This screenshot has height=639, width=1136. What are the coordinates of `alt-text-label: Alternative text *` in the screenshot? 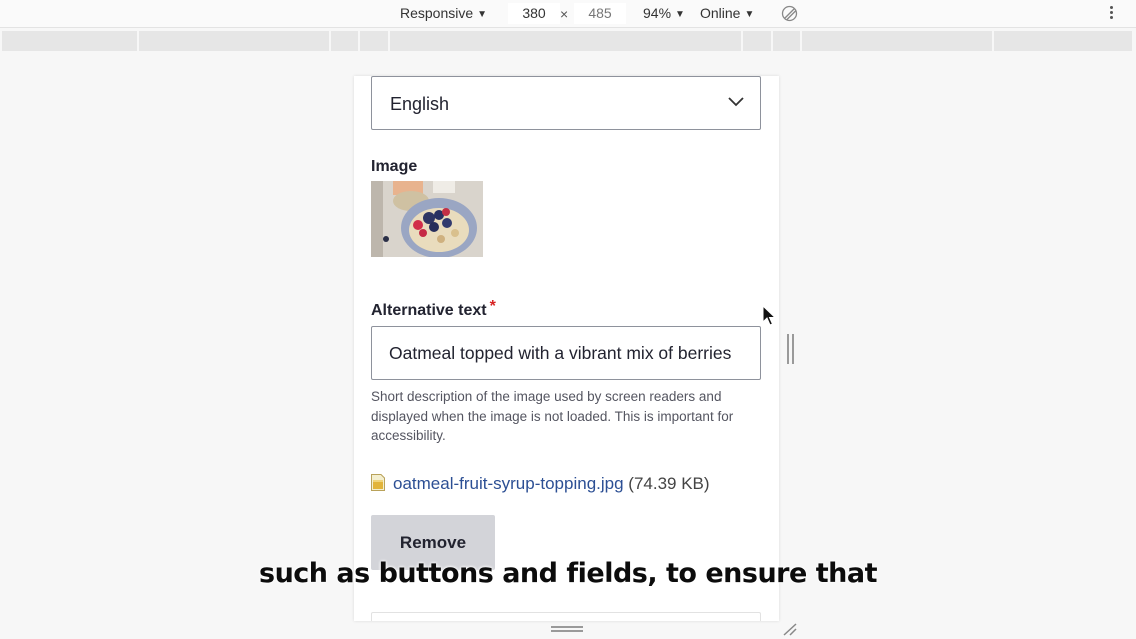 It's located at (433, 309).